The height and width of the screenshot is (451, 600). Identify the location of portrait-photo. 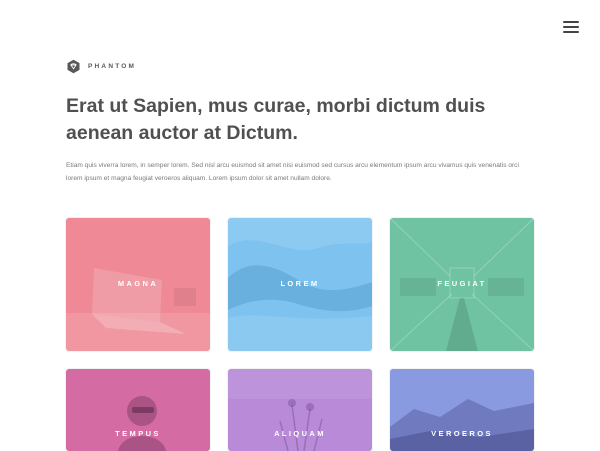
(138, 410).